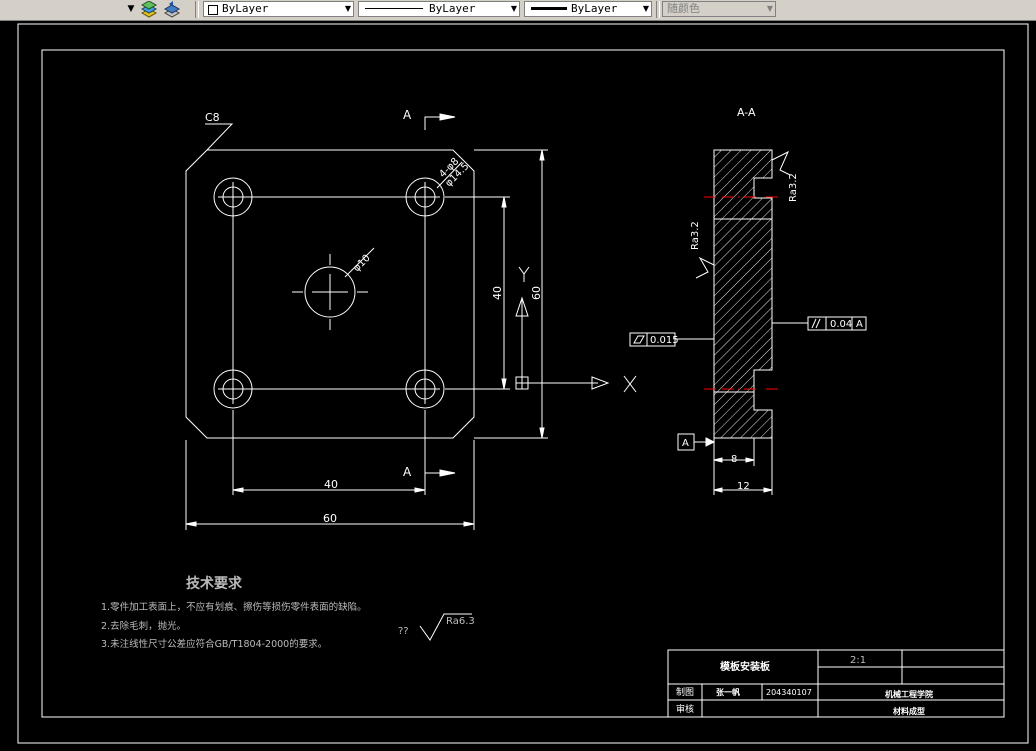  What do you see at coordinates (407, 115) in the screenshot?
I see `section-marker-top: A` at bounding box center [407, 115].